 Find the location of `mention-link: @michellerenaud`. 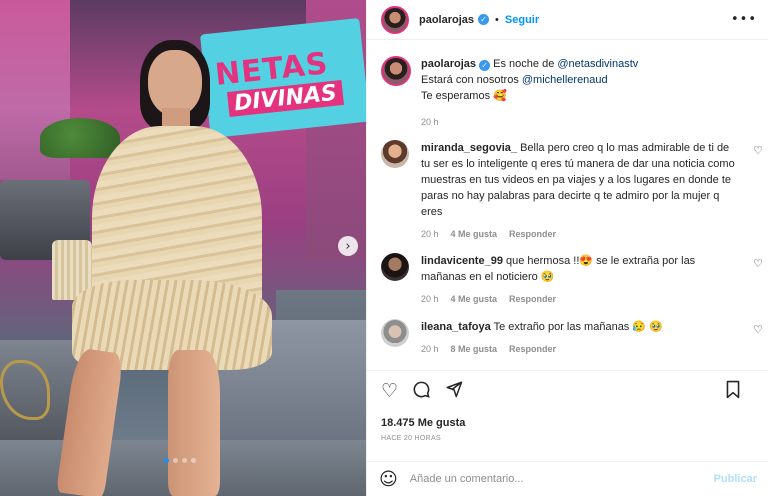

mention-link: @michellerenaud is located at coordinates (565, 80).